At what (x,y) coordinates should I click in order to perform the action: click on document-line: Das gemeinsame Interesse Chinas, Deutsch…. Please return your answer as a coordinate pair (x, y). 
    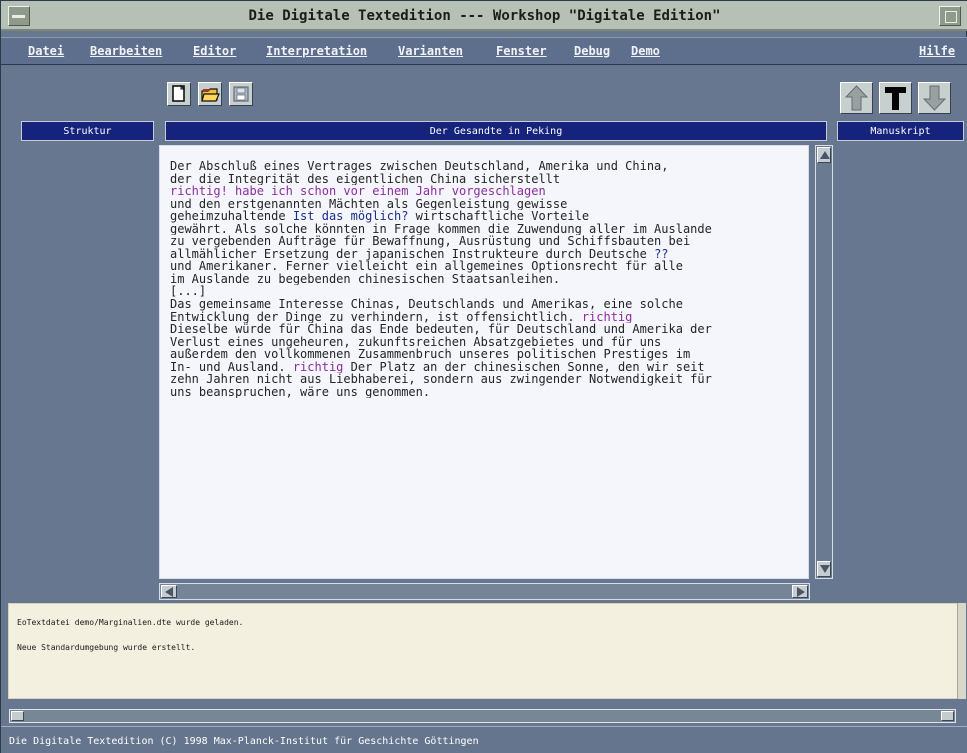
    Looking at the image, I should click on (489, 304).